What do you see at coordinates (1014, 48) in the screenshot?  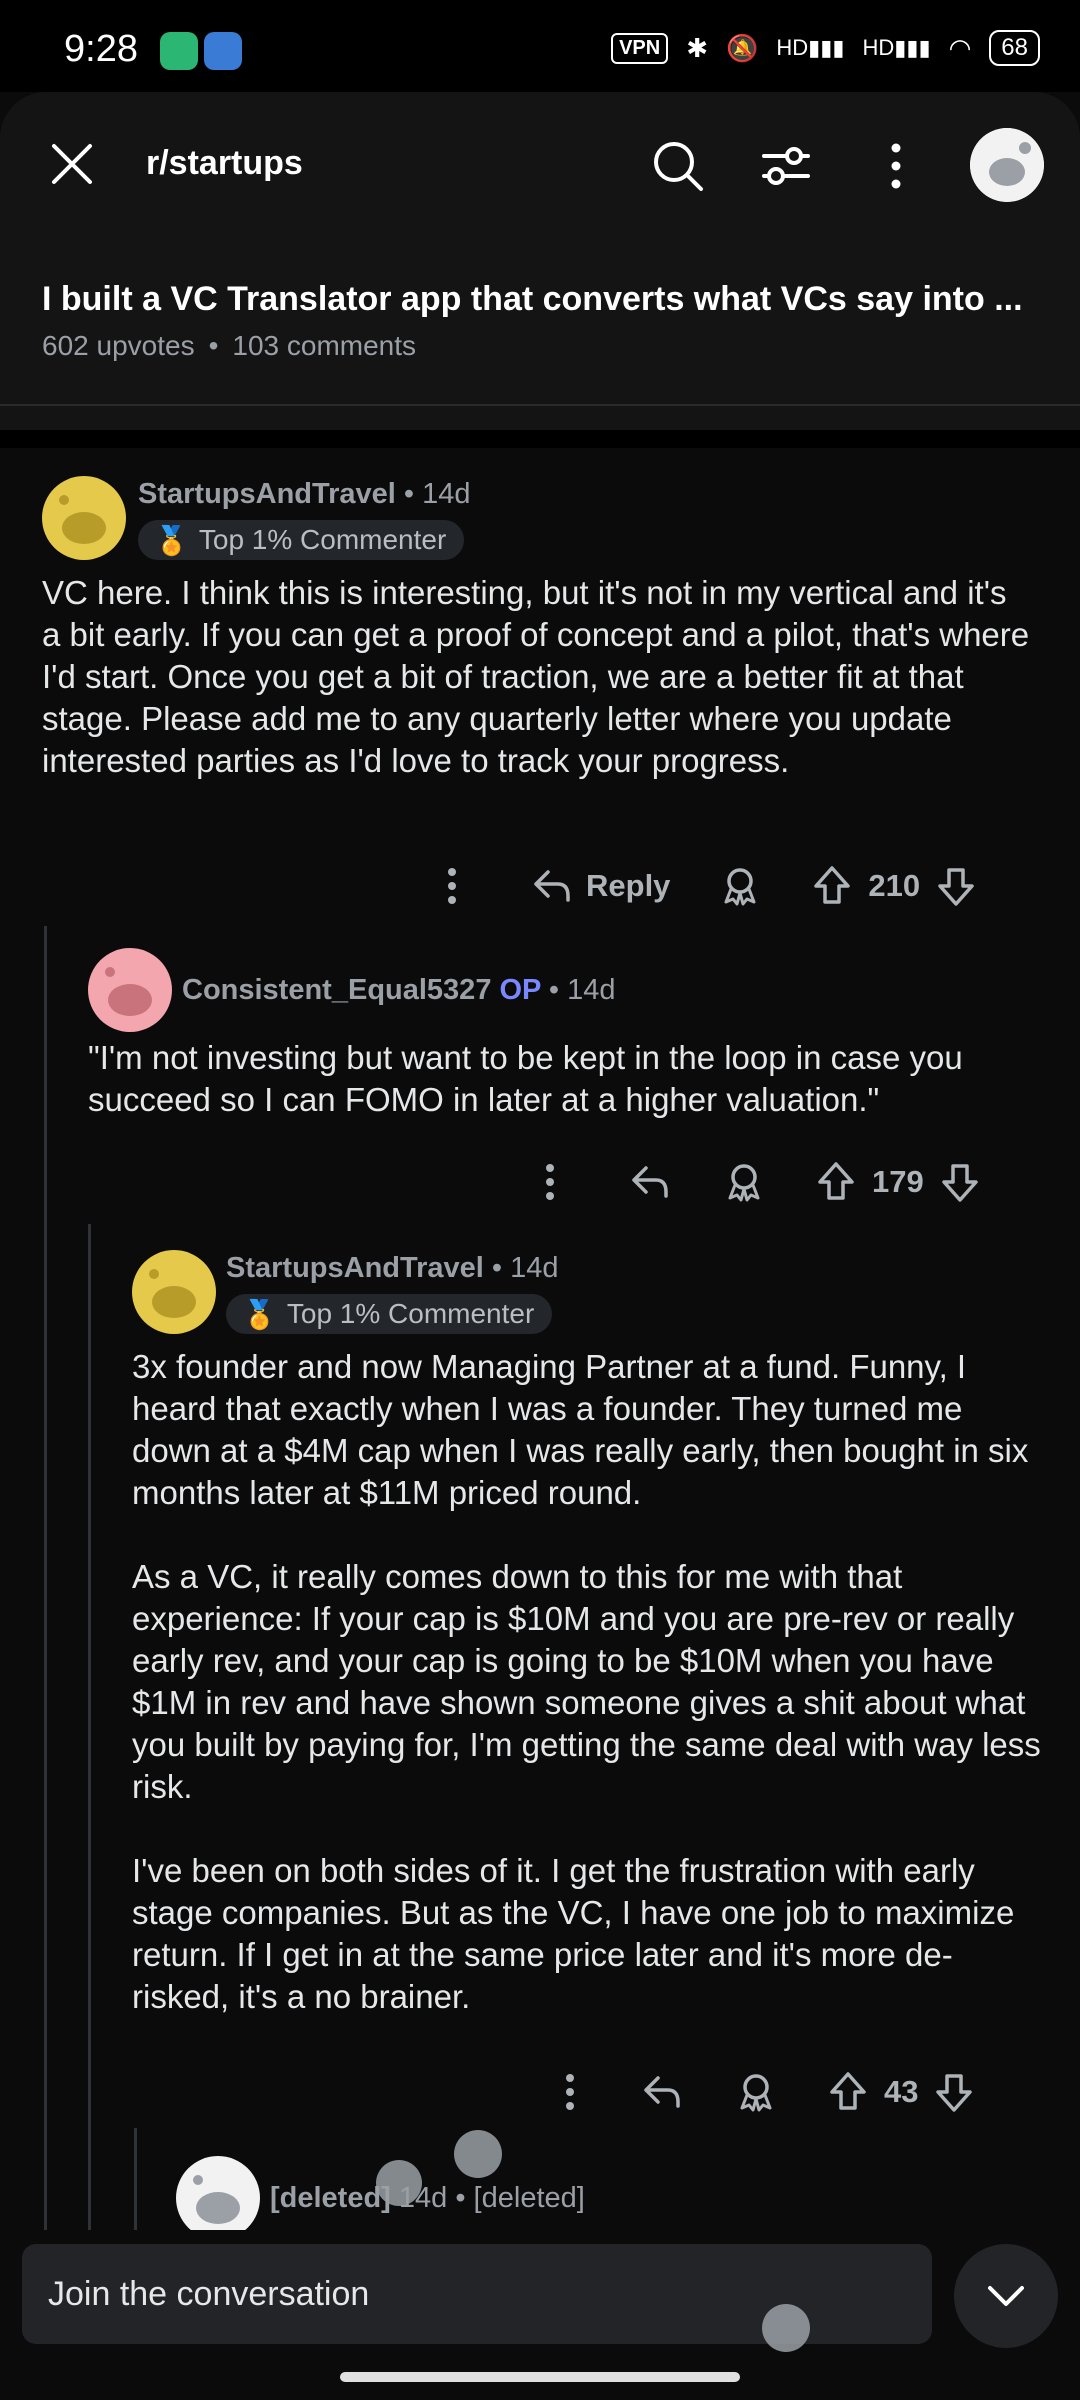 I see `battery-icon: 68` at bounding box center [1014, 48].